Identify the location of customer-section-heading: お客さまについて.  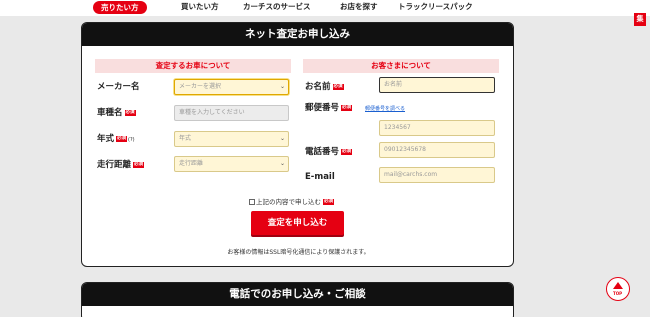
(401, 66).